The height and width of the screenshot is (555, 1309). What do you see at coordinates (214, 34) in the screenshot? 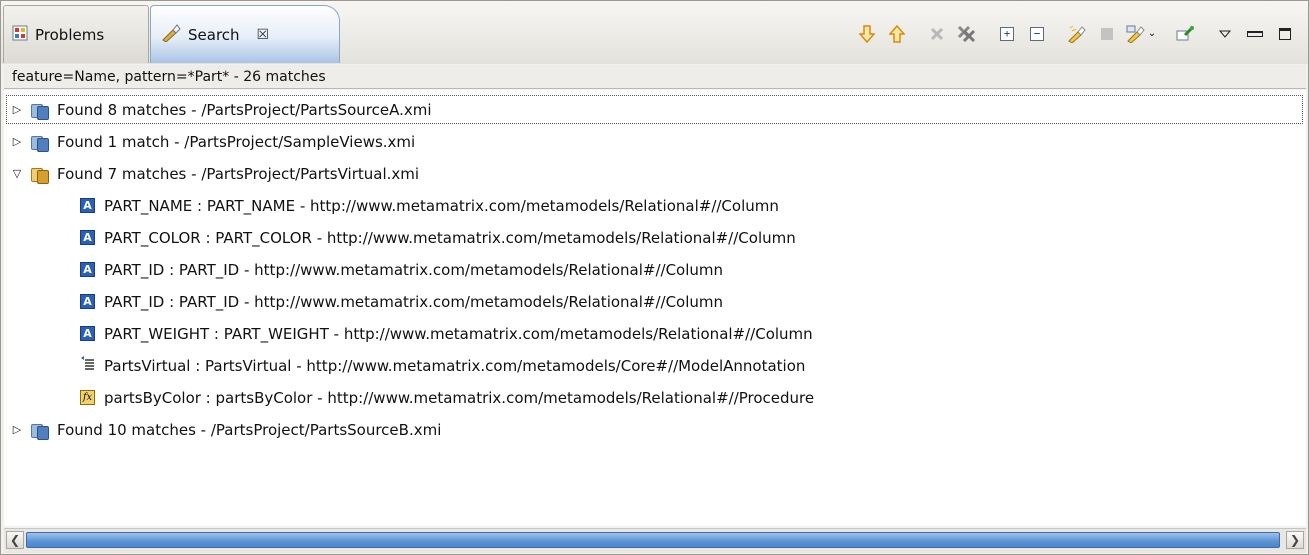
I see `tab-label: Search` at bounding box center [214, 34].